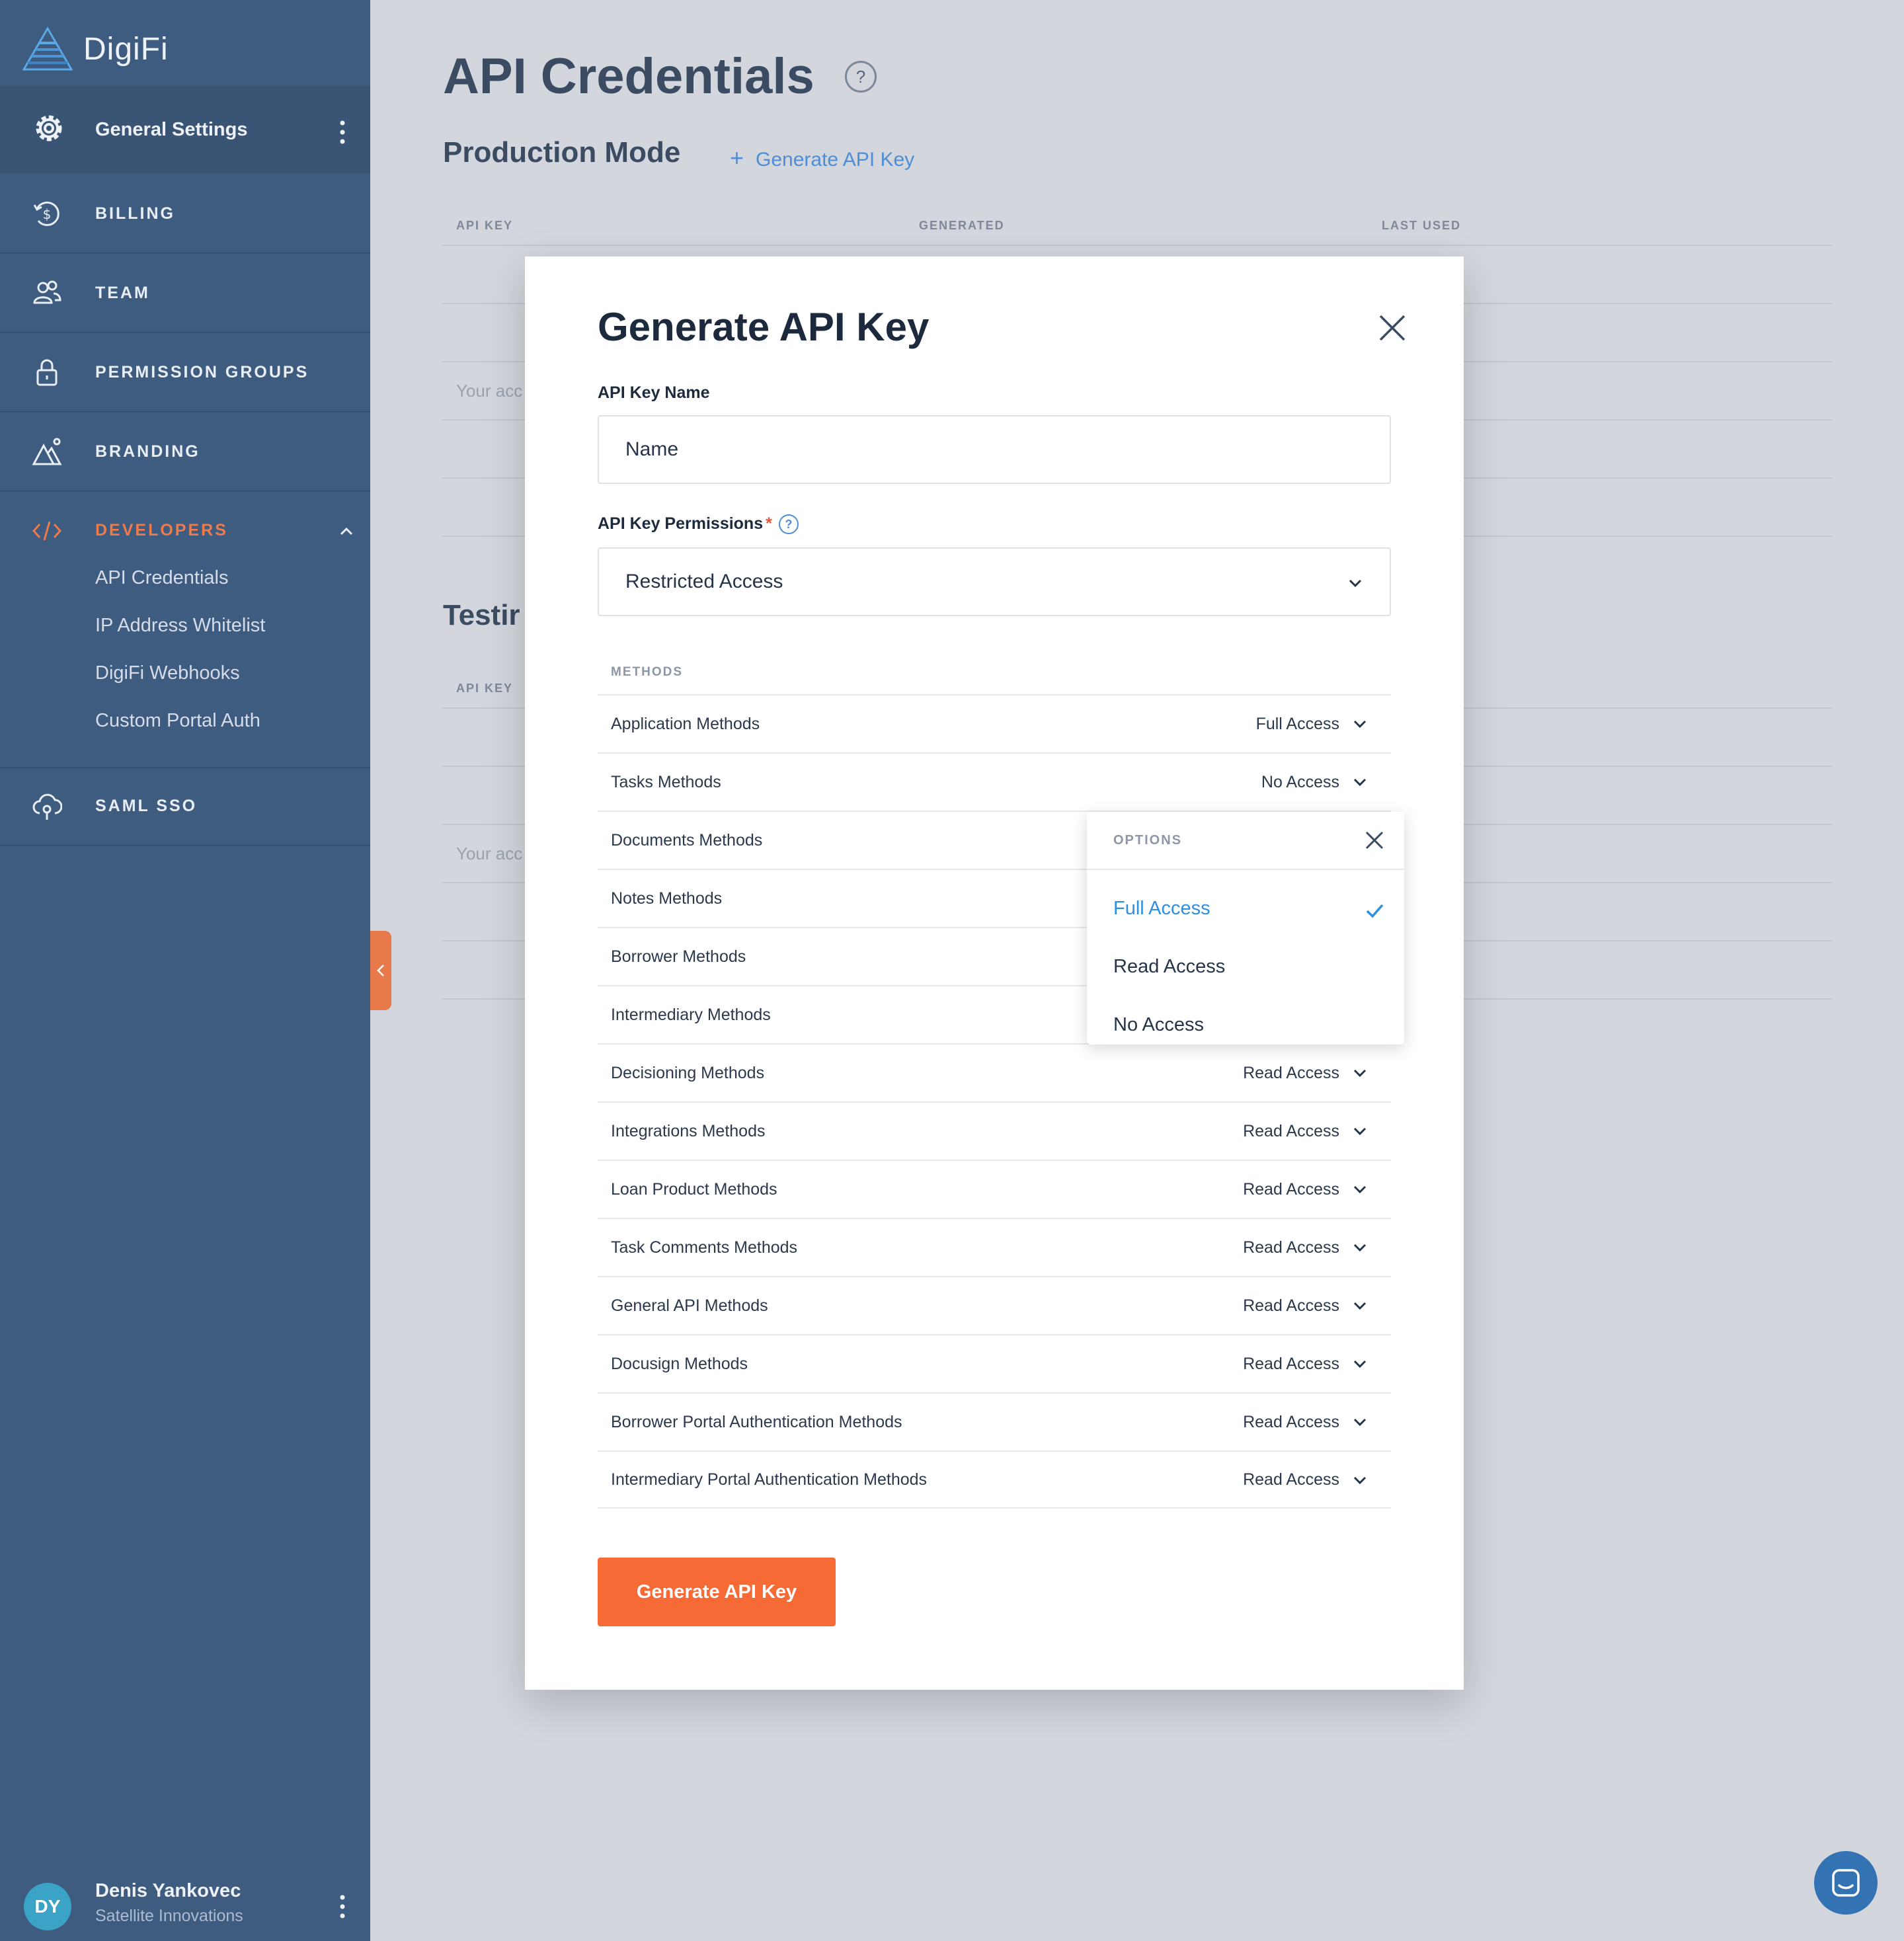 The height and width of the screenshot is (1941, 1904). What do you see at coordinates (147, 451) in the screenshot?
I see `sidebar-item-label: BRANDING` at bounding box center [147, 451].